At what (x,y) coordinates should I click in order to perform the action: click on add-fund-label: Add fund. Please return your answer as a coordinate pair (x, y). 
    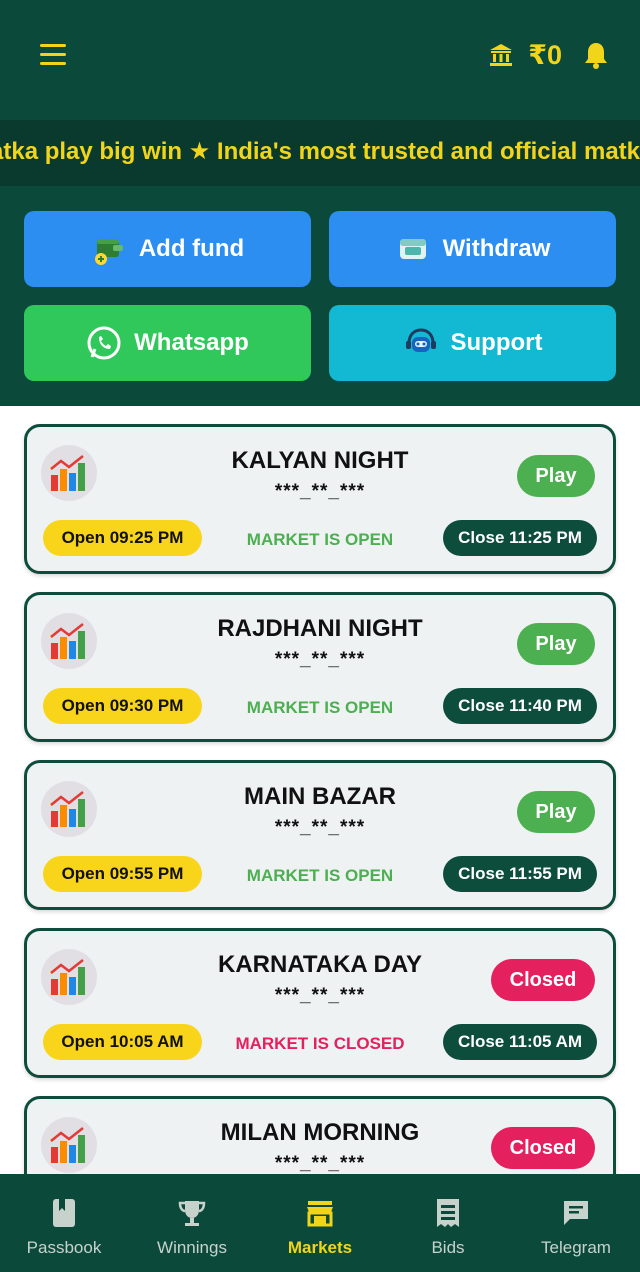
    Looking at the image, I should click on (191, 248).